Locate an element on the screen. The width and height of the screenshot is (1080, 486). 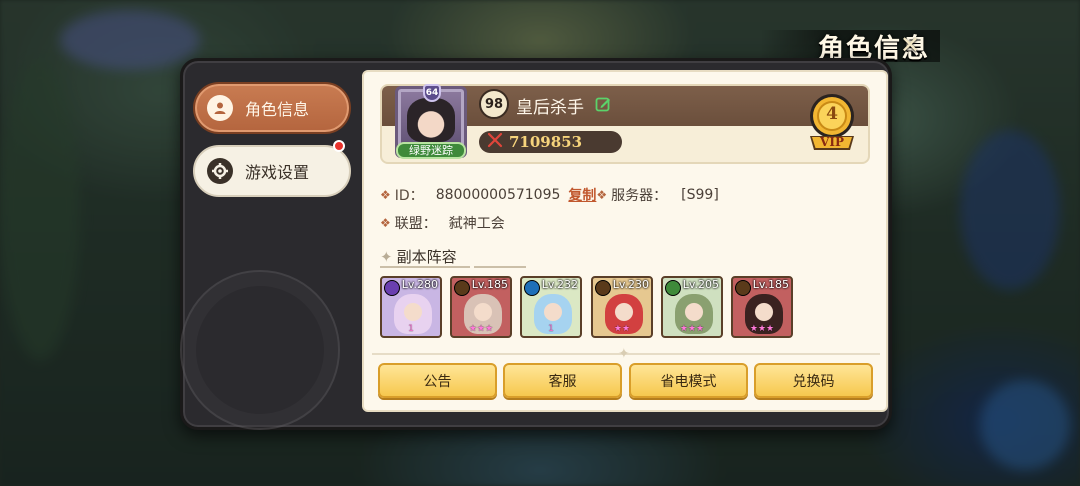
customer-service-button: 客服 is located at coordinates (562, 380).